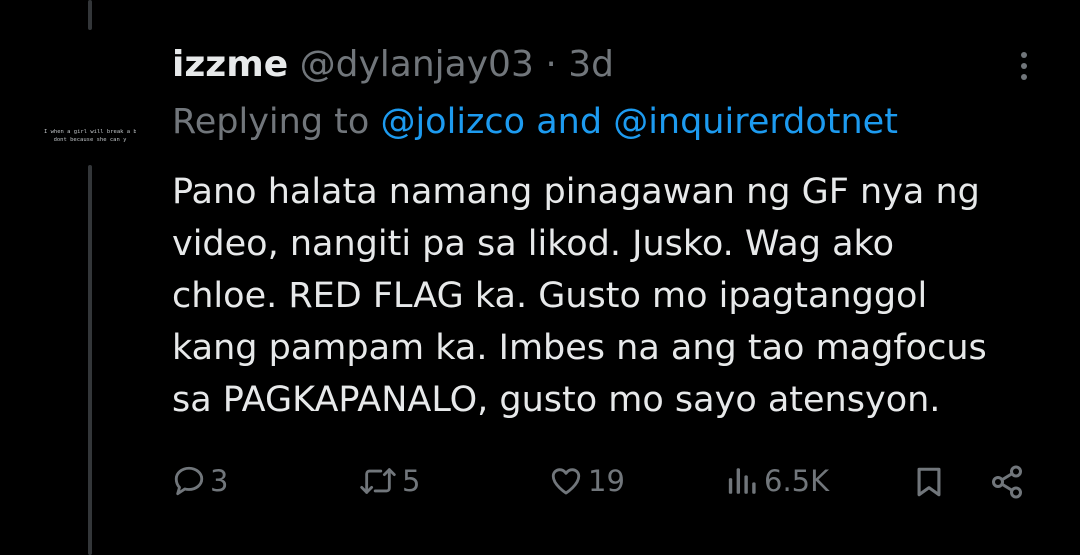  What do you see at coordinates (378, 481) in the screenshot?
I see `retweet-arrows-icon` at bounding box center [378, 481].